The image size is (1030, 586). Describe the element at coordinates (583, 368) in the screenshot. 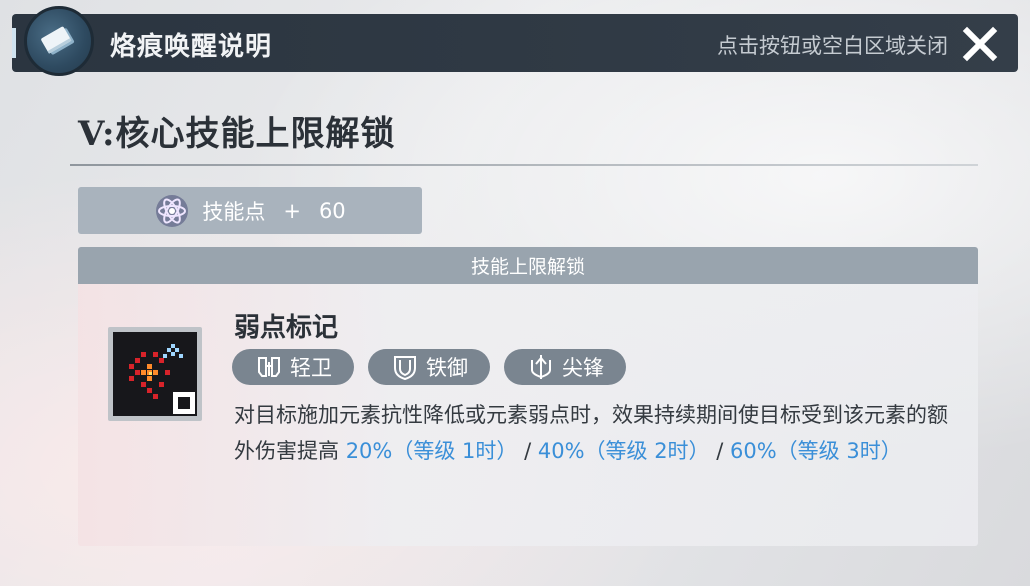

I see `tag-label: 尖锋` at that location.